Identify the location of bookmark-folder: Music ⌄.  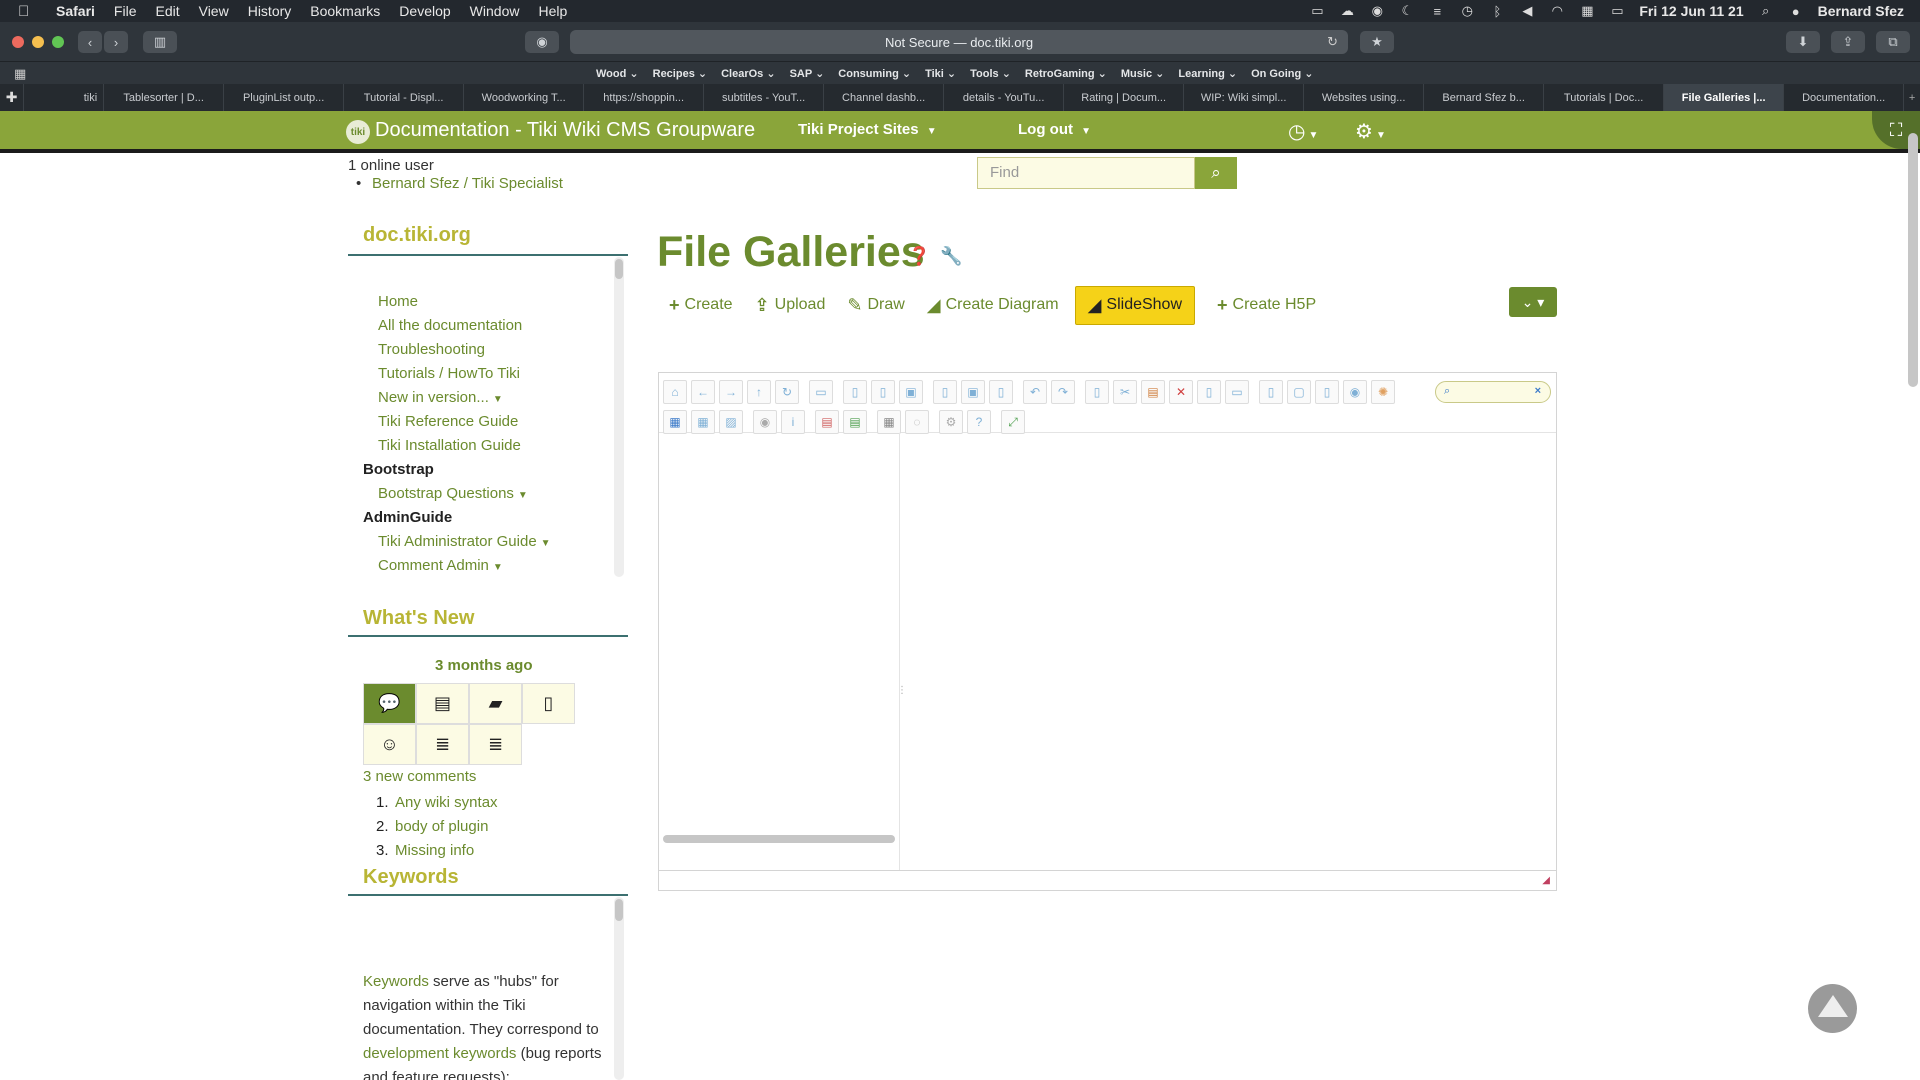
(1142, 73).